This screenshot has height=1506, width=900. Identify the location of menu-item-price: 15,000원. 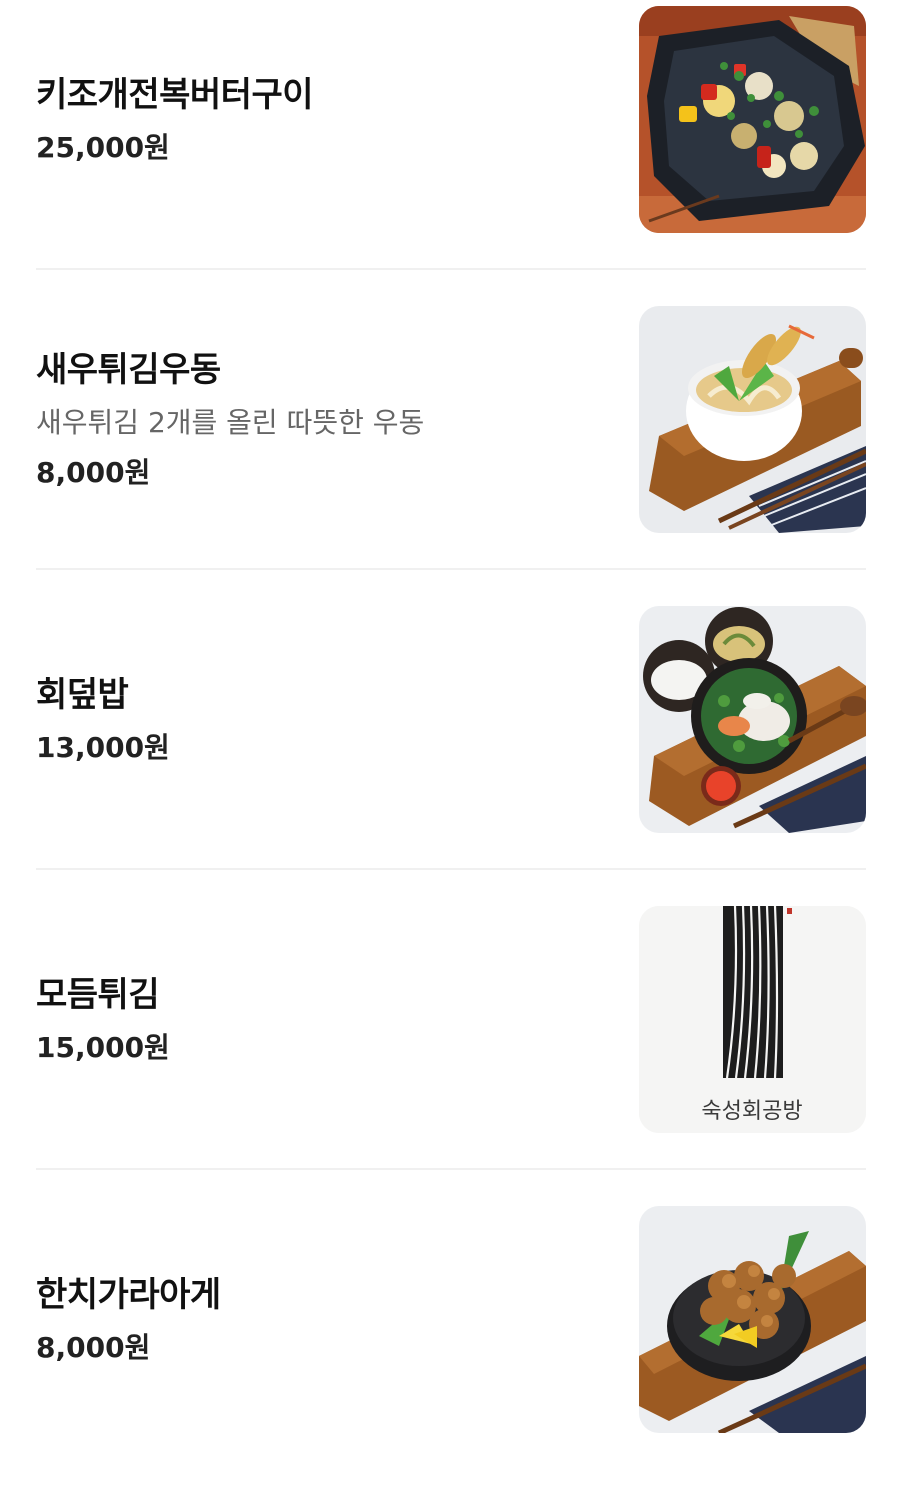
(103, 1047).